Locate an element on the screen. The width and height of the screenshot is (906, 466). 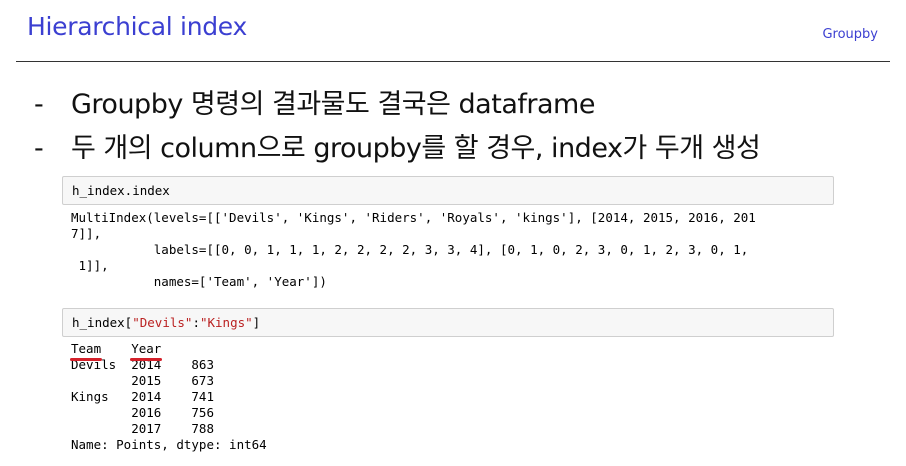
slide-title: Hierarchical index is located at coordinates (137, 26).